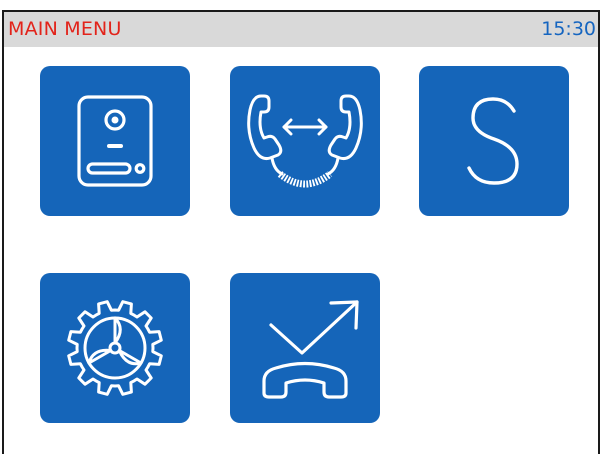 The image size is (604, 456). I want to click on letter-s-icon, so click(493, 141).